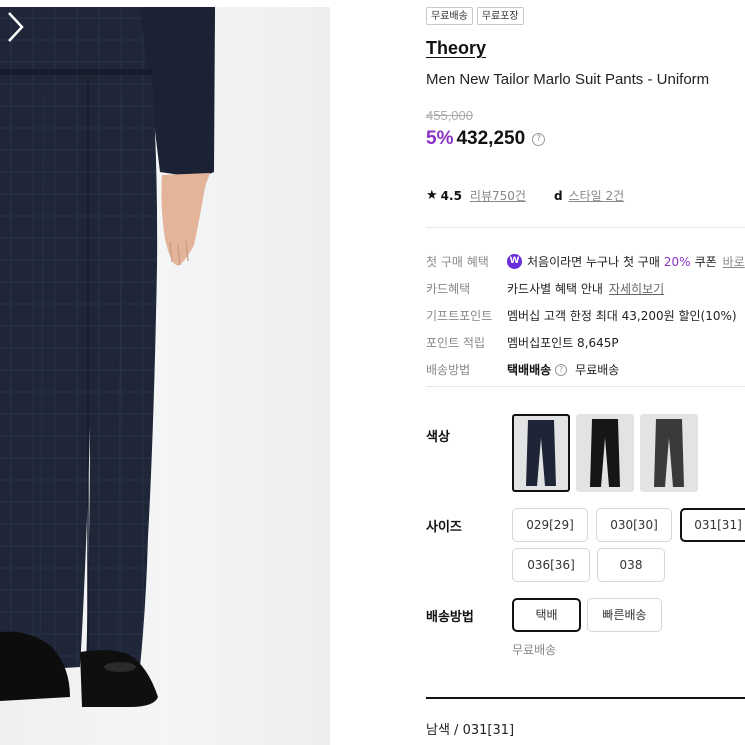  I want to click on coupon-rate: 20%, so click(677, 261).